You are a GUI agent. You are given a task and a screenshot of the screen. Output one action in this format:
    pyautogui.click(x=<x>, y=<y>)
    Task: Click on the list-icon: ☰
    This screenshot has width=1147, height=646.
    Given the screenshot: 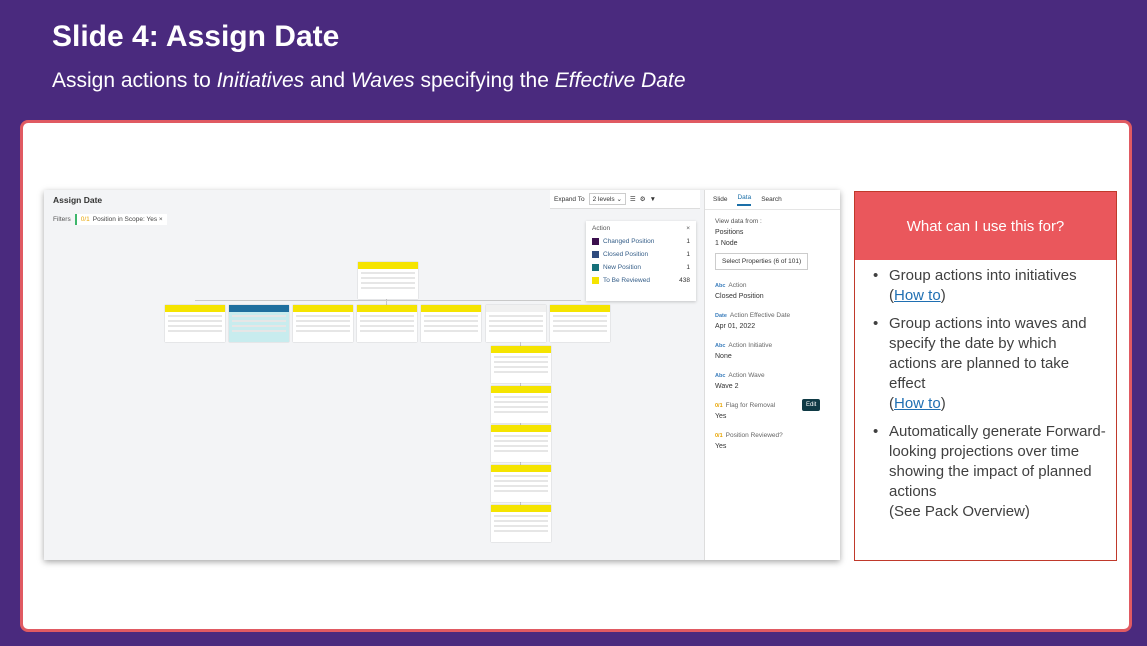 What is the action you would take?
    pyautogui.click(x=633, y=199)
    